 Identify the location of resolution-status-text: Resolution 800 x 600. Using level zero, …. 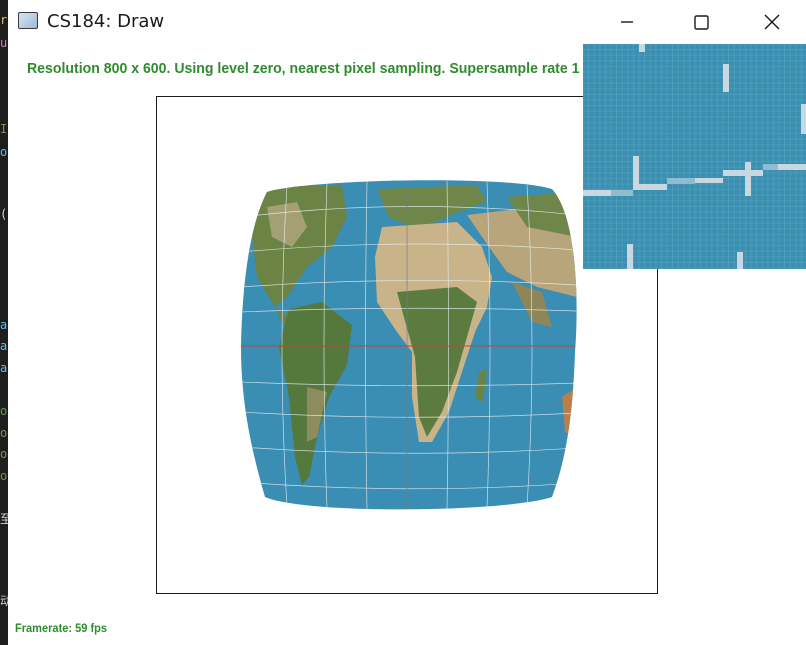
(336, 68).